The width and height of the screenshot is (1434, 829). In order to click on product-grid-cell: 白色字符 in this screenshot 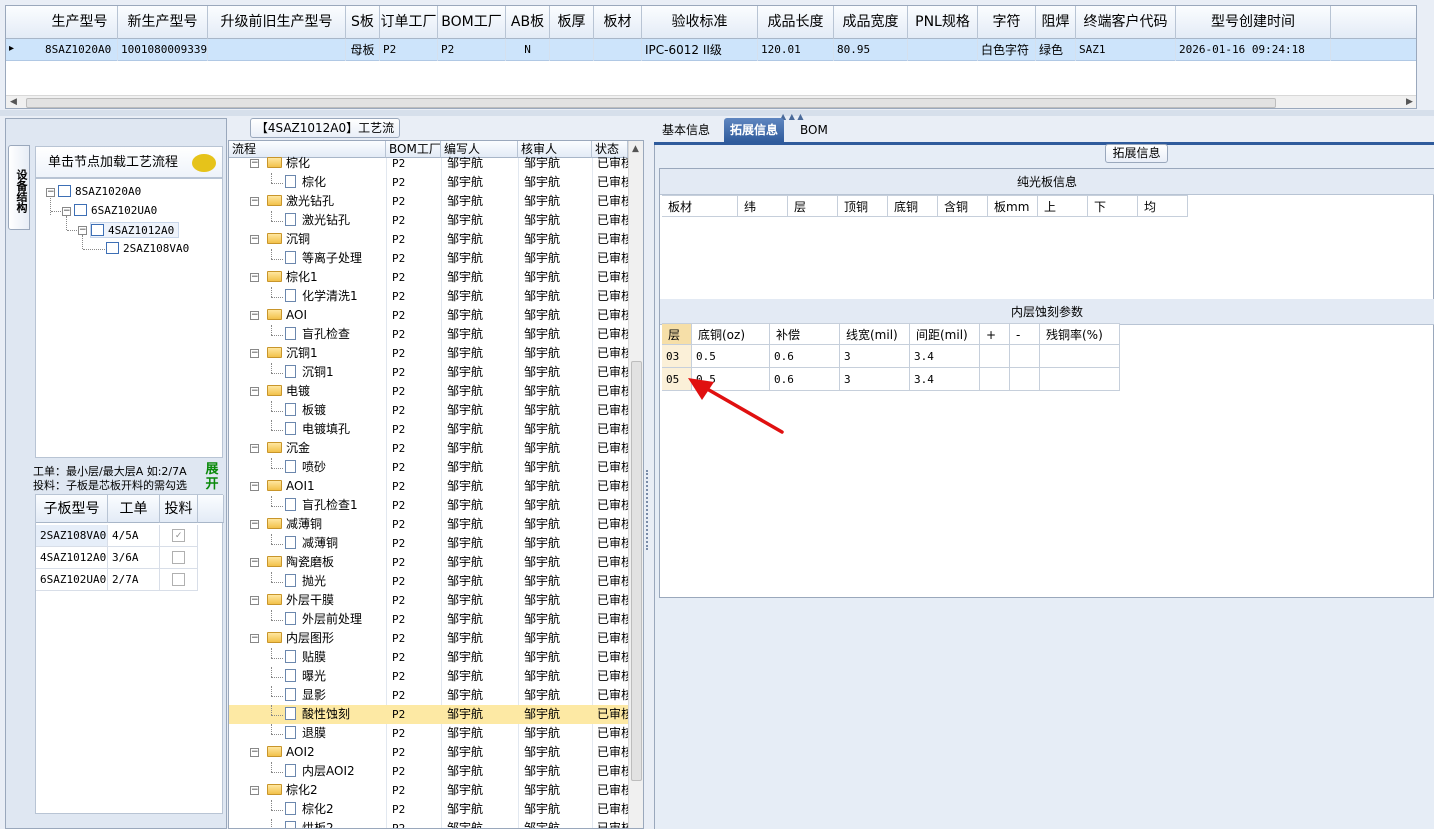, I will do `click(1007, 50)`.